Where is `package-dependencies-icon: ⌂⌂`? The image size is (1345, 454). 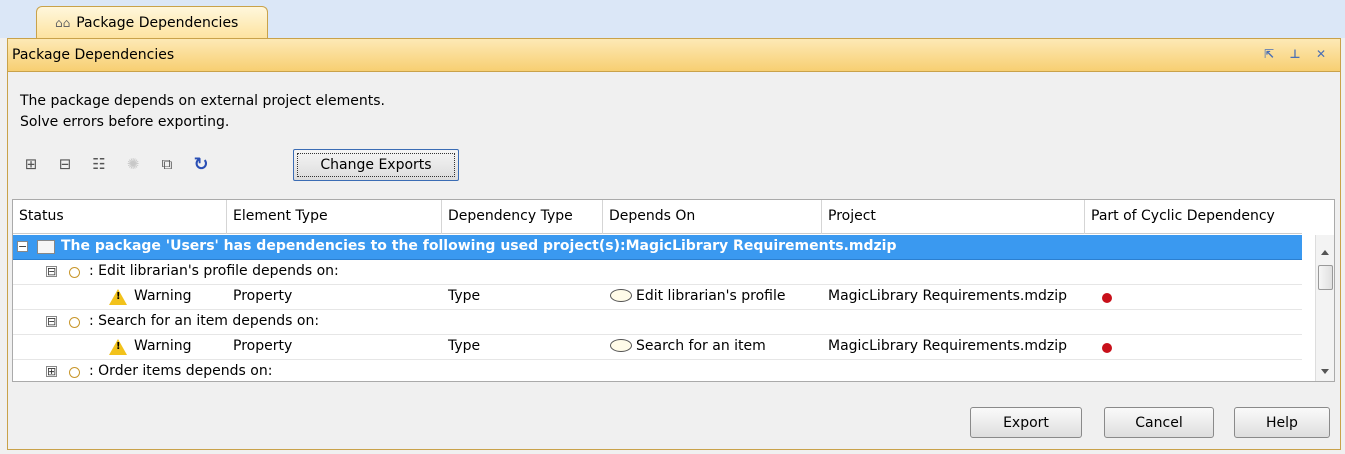
package-dependencies-icon: ⌂⌂ is located at coordinates (63, 22).